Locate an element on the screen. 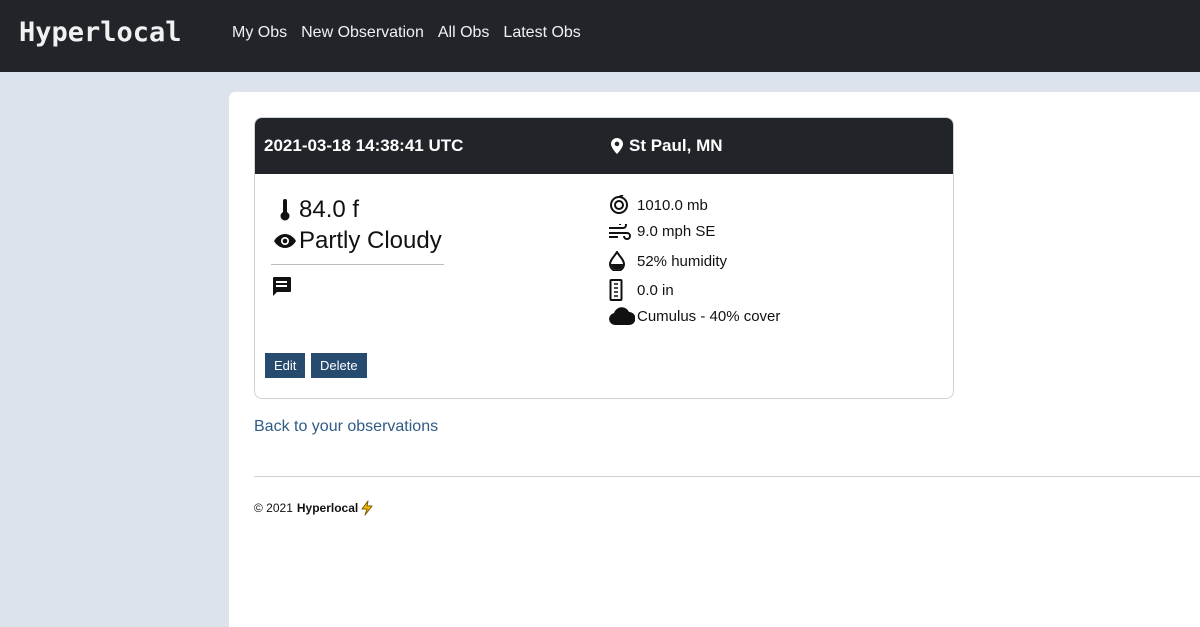  thermometer-icon is located at coordinates (285, 210).